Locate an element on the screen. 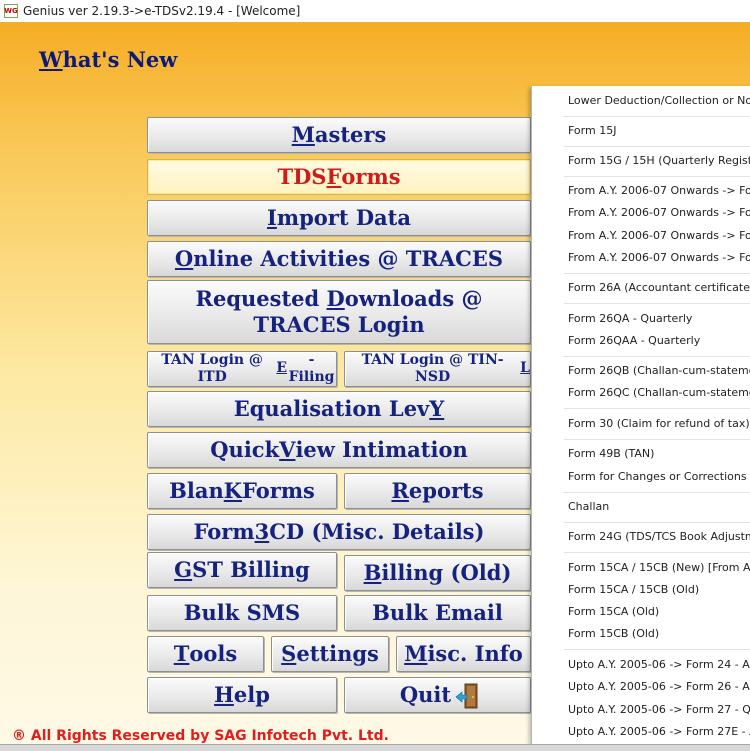 This screenshot has height=751, width=750. reports-label: eports is located at coordinates (446, 490).